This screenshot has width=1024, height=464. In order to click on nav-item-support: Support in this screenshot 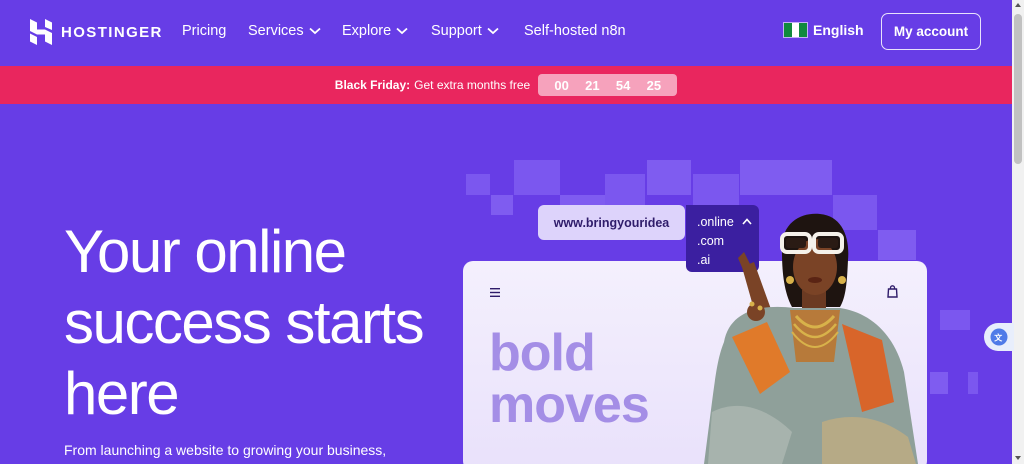, I will do `click(465, 31)`.